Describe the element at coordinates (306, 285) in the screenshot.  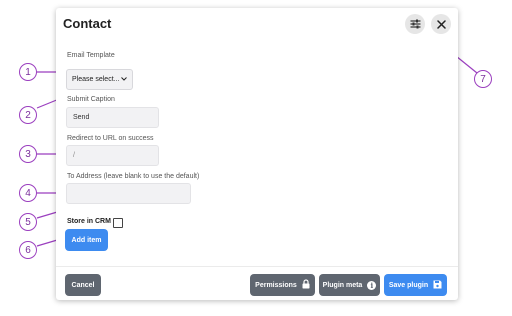
I see `lock-icon` at that location.